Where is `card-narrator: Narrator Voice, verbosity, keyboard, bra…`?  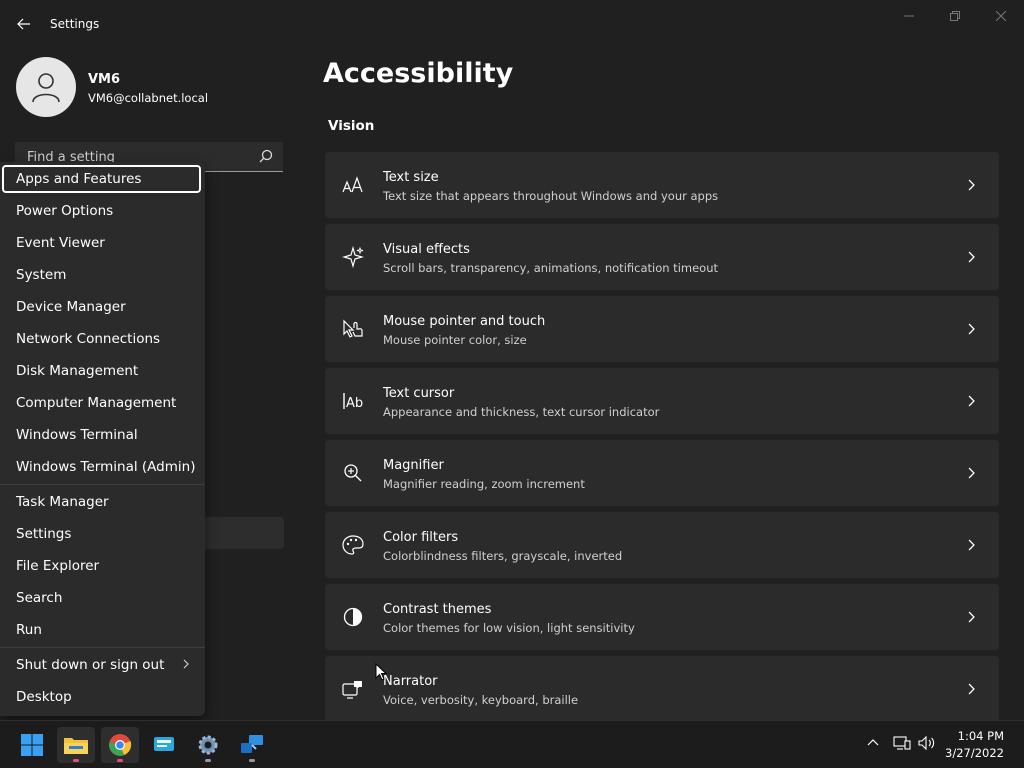 card-narrator: Narrator Voice, verbosity, keyboard, bra… is located at coordinates (662, 689).